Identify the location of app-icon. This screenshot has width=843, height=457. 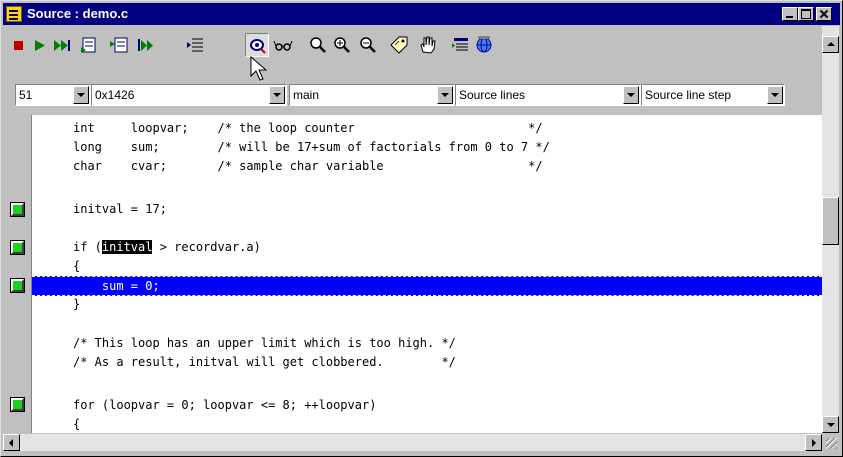
(14, 14).